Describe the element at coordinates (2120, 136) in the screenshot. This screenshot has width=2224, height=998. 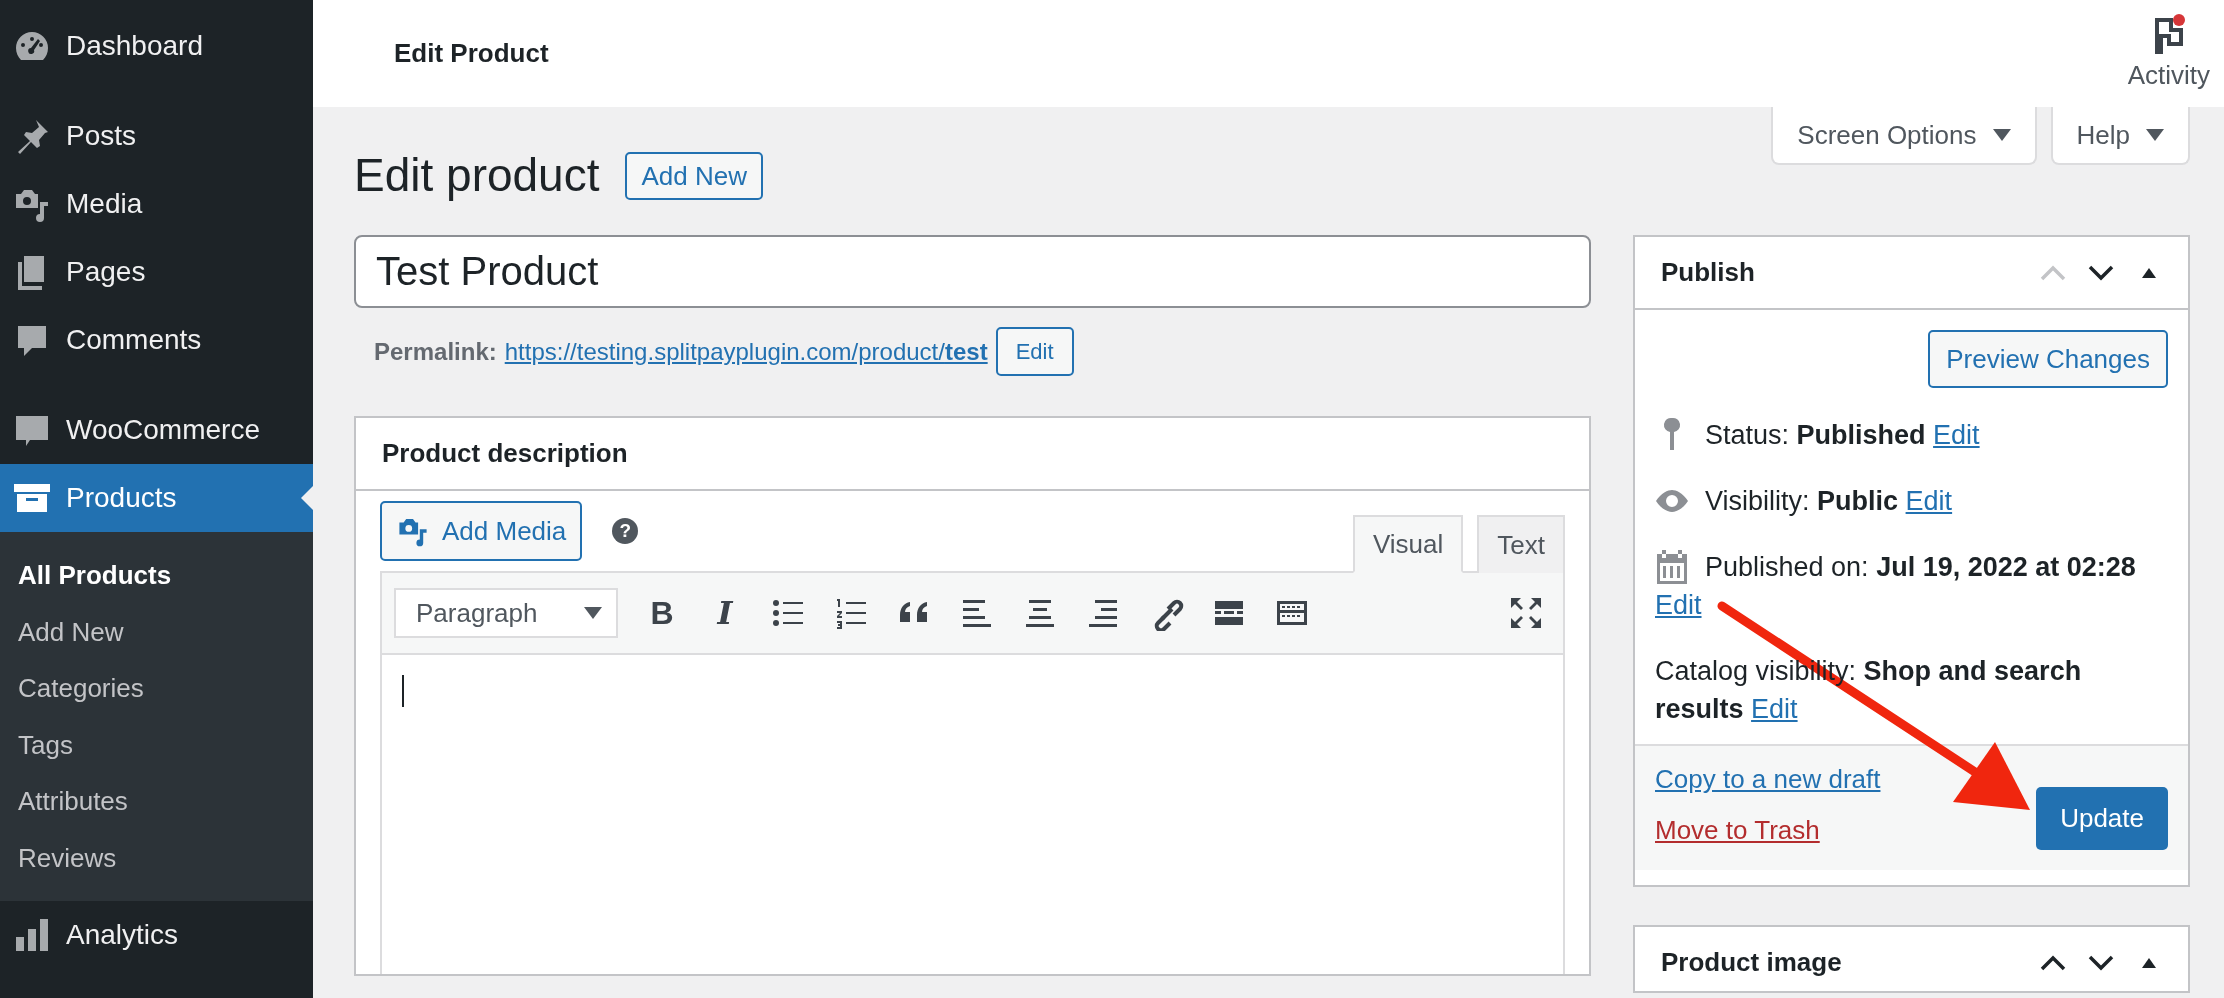
I see `screen-tab: Help` at that location.